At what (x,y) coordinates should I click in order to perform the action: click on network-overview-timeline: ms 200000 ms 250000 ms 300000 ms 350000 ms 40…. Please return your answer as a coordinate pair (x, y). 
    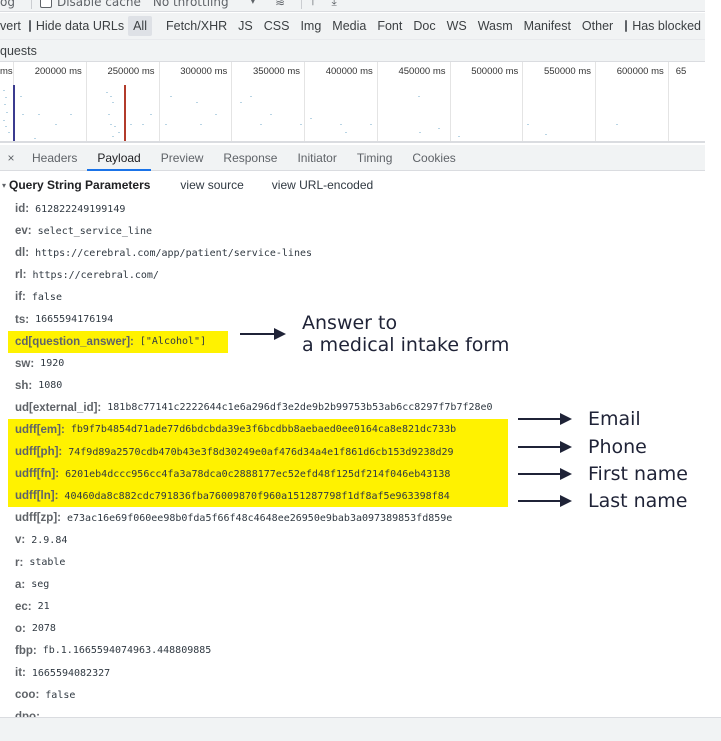
    Looking at the image, I should click on (352, 102).